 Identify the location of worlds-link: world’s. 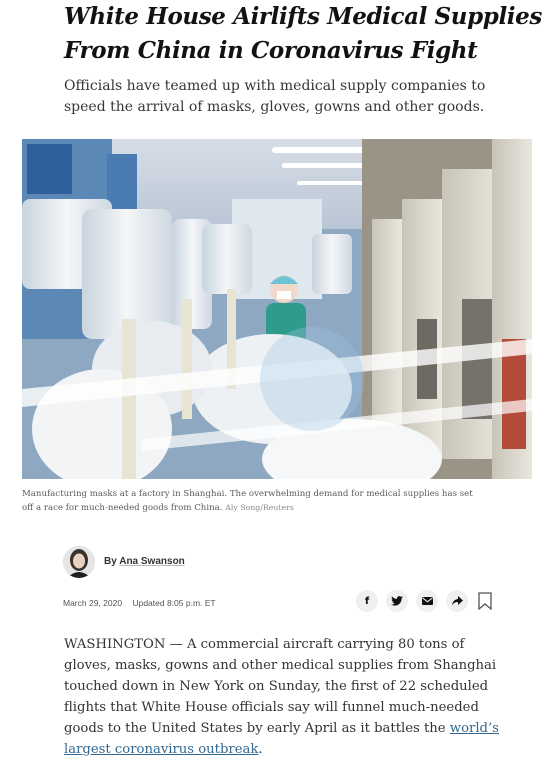
(474, 728).